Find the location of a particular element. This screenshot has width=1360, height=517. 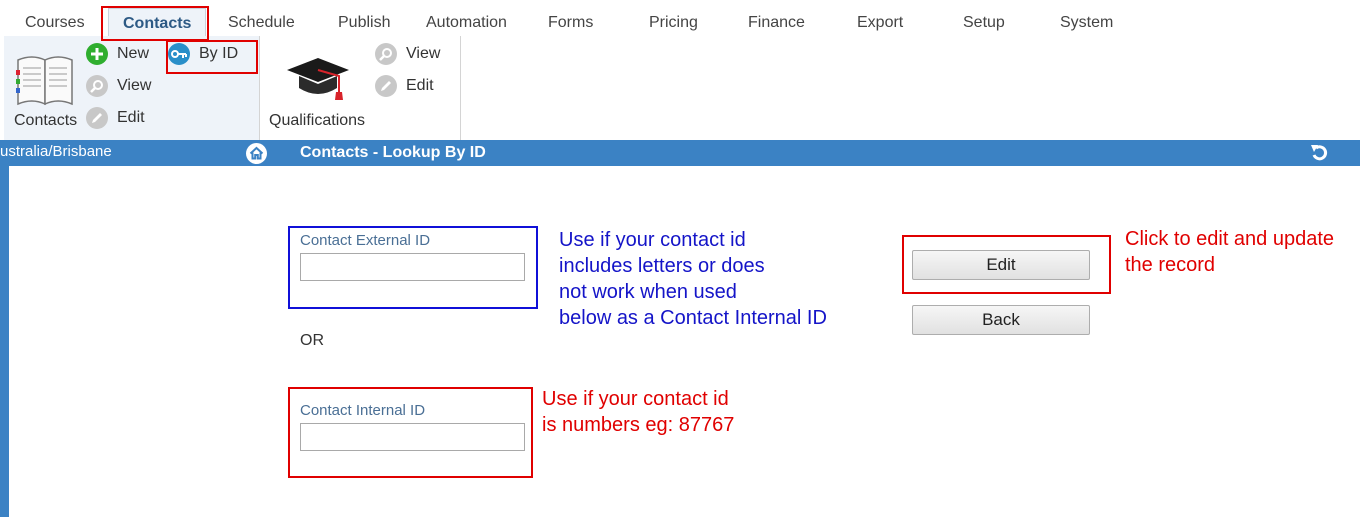

graduation-cap-icon is located at coordinates (318, 81).